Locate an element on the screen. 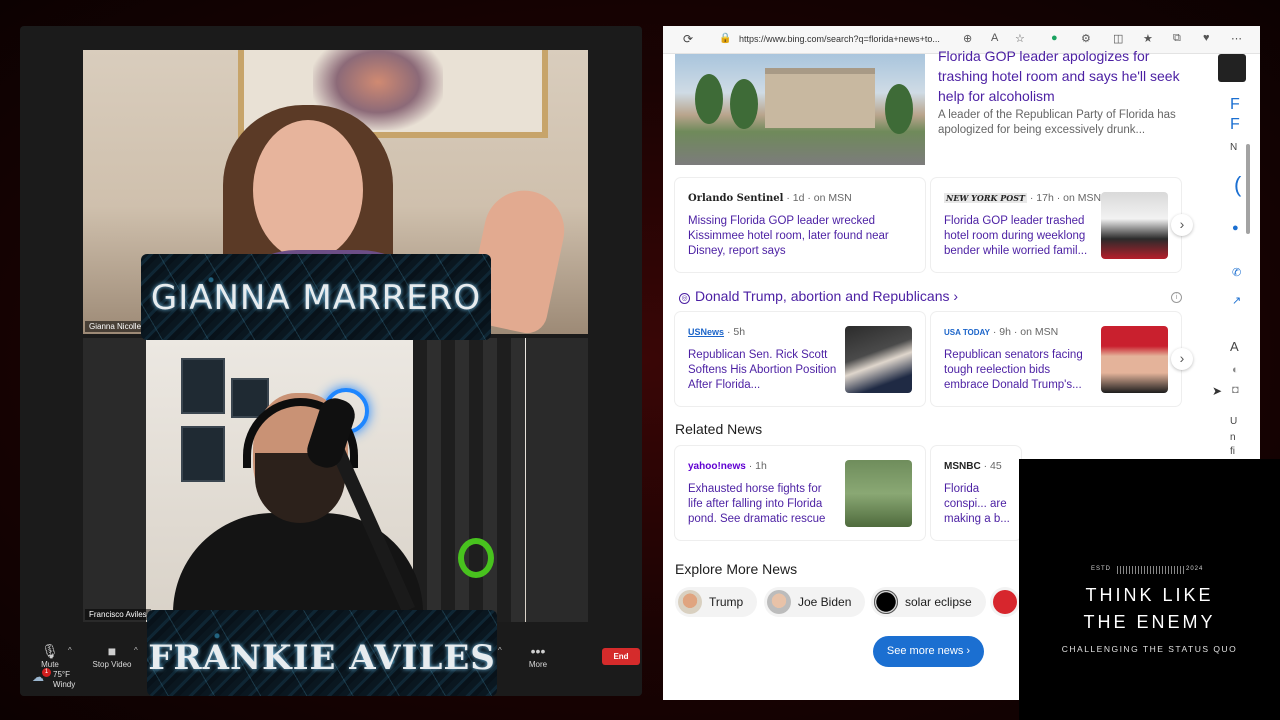  vertical-scrollbar is located at coordinates (1248, 189).